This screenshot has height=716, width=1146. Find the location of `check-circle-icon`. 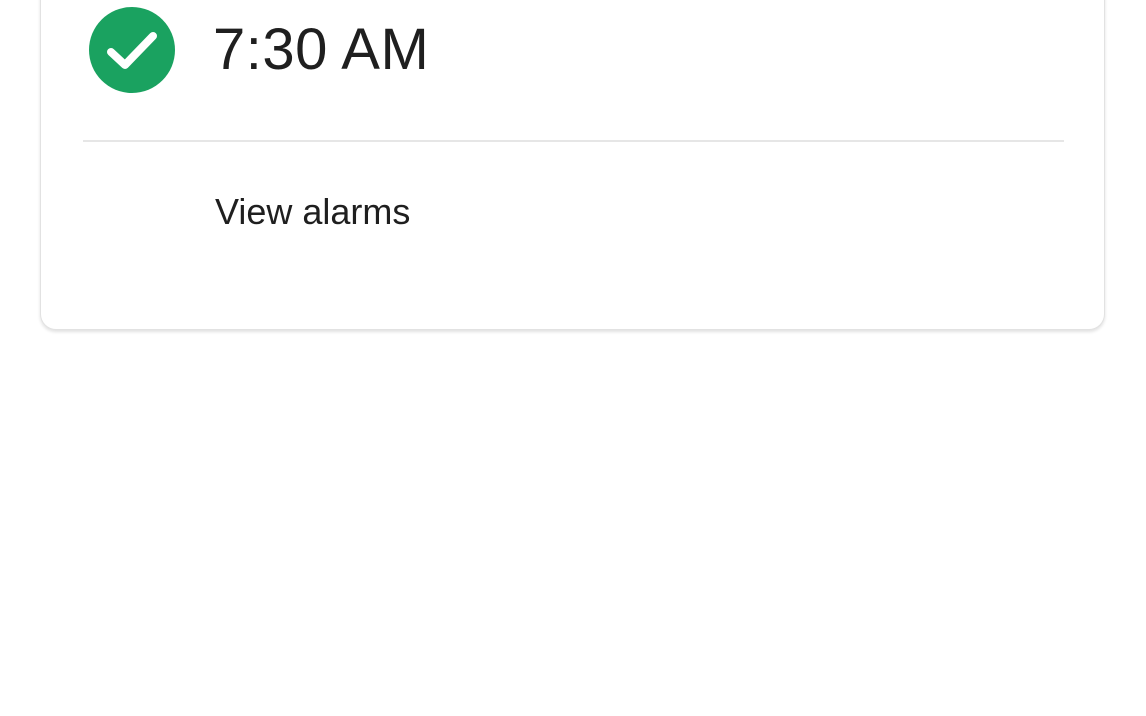

check-circle-icon is located at coordinates (132, 50).